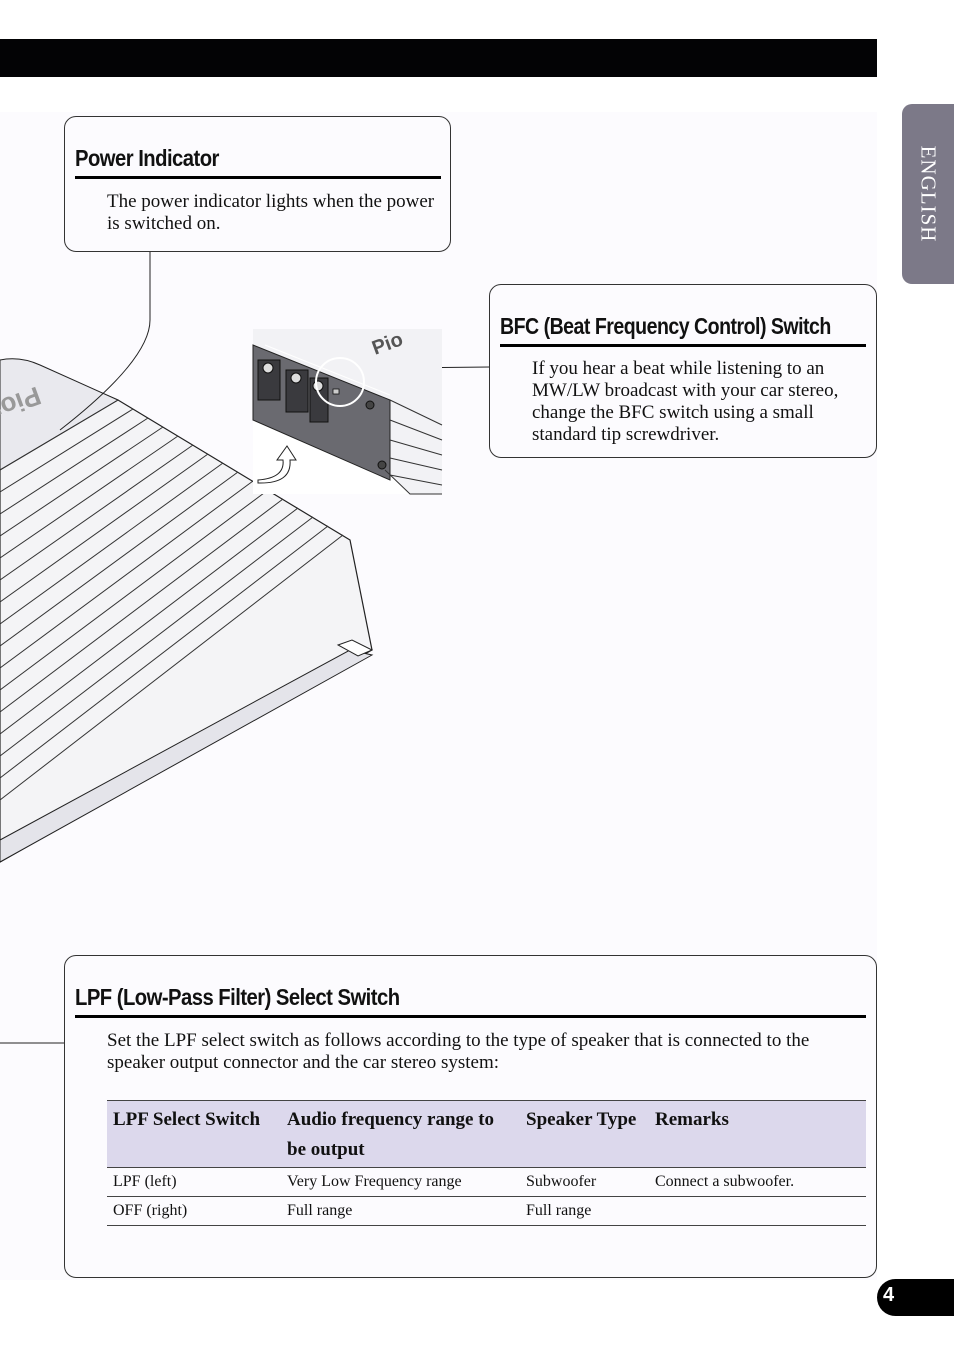  What do you see at coordinates (194, 1211) in the screenshot?
I see `cell-switch: OFF (right)` at bounding box center [194, 1211].